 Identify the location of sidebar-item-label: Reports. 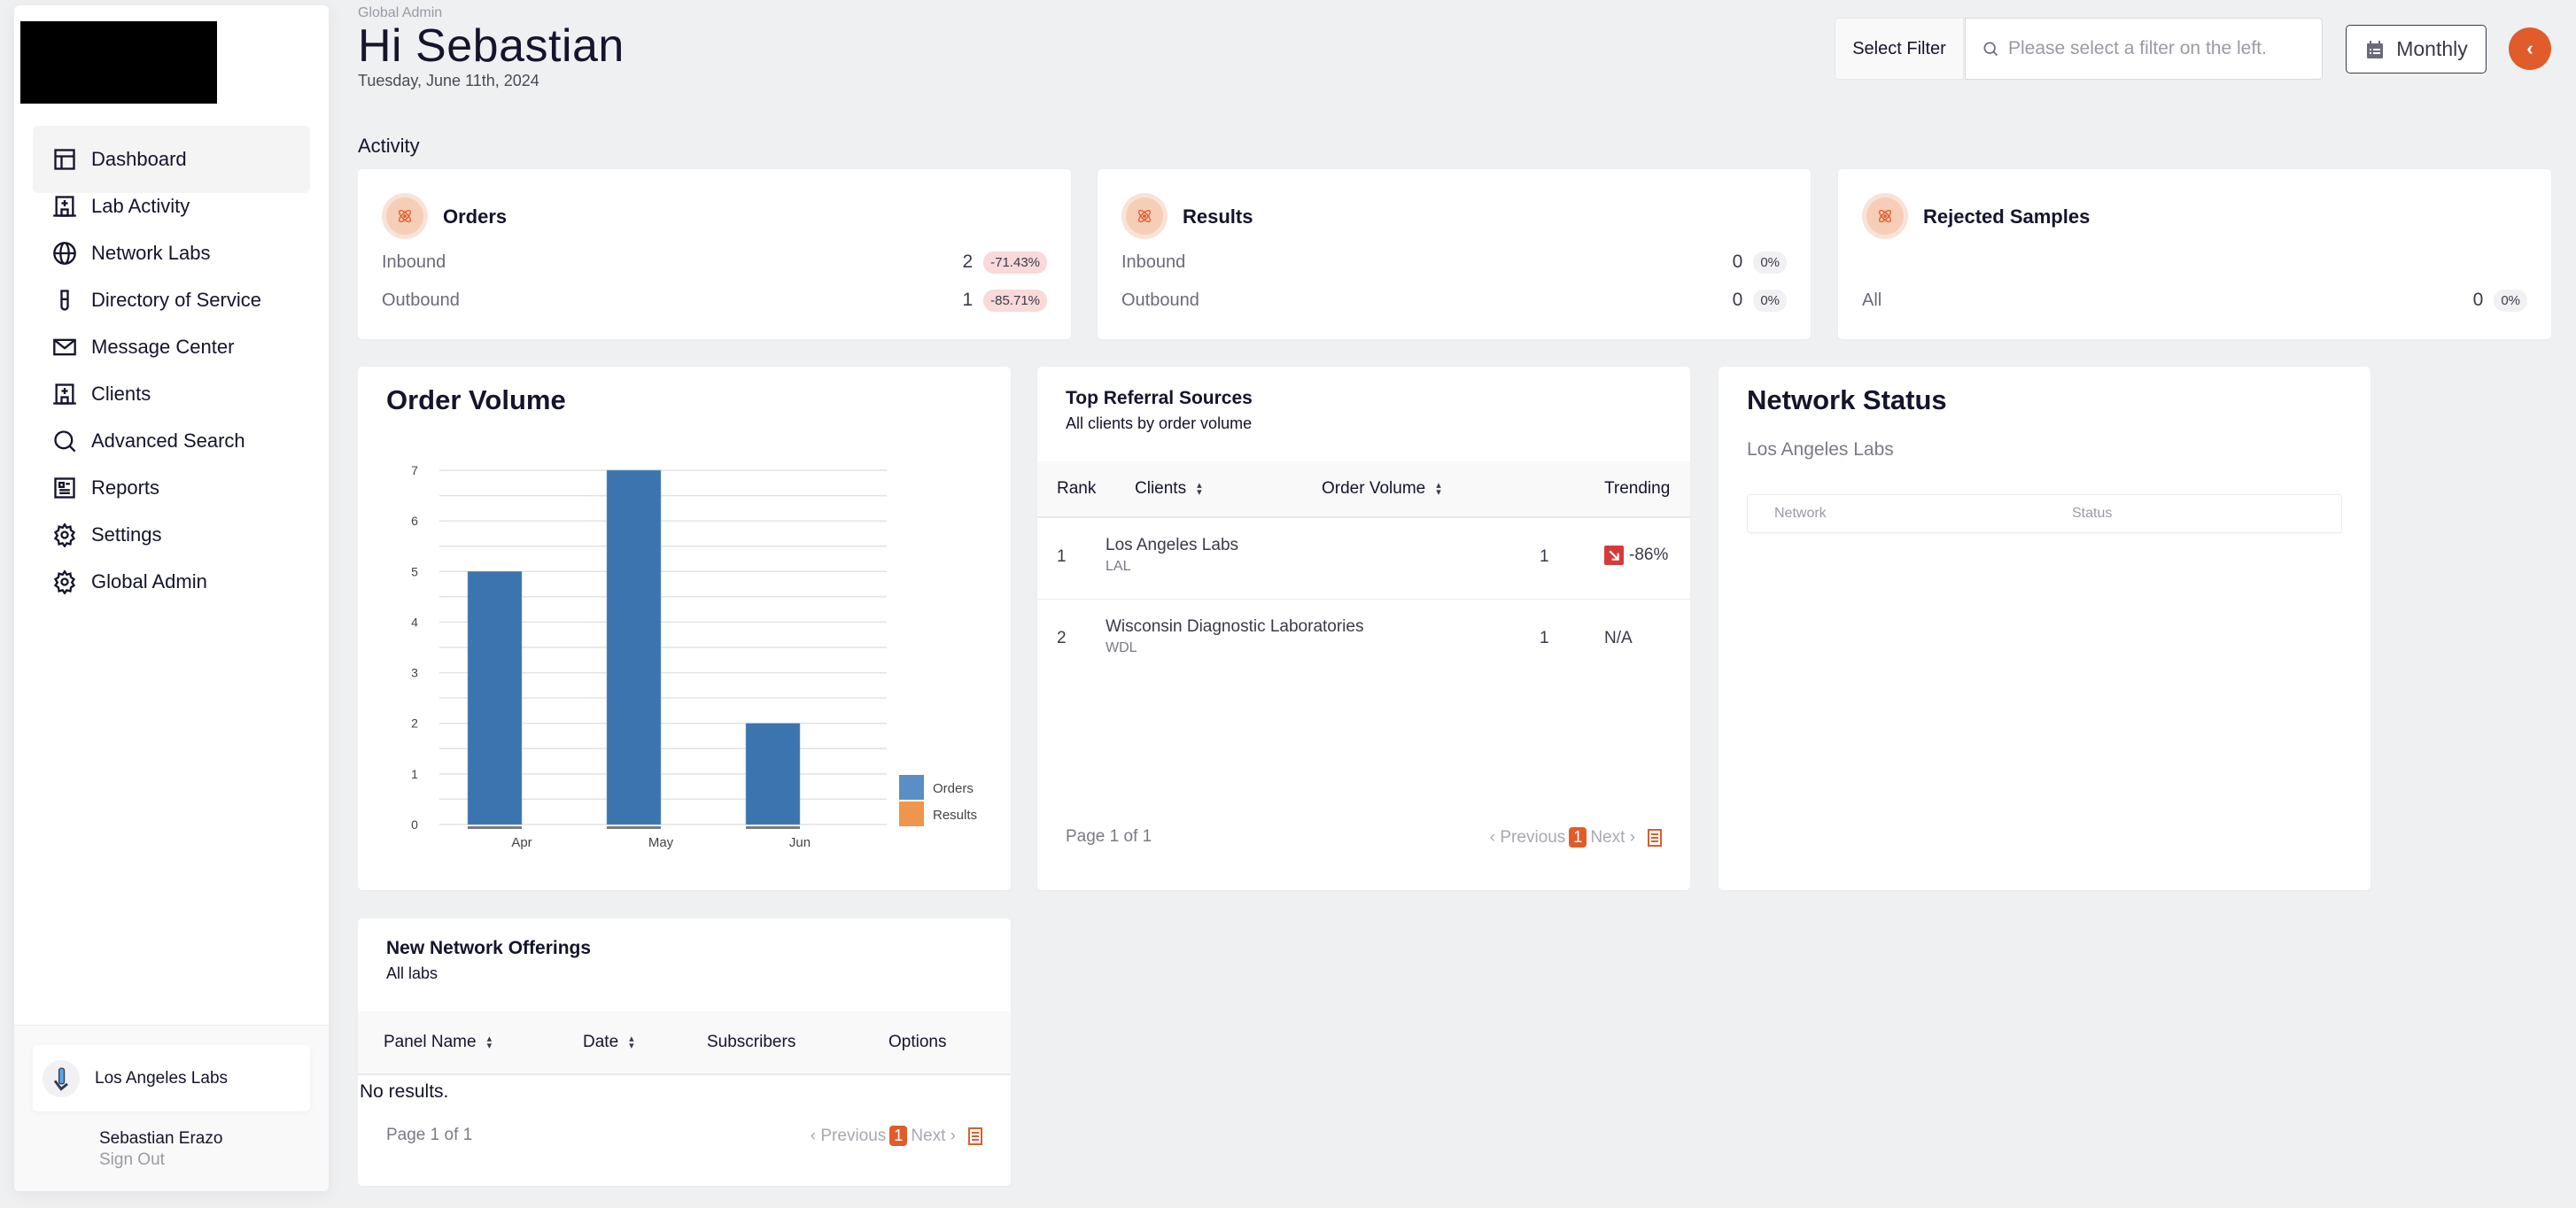
(125, 487).